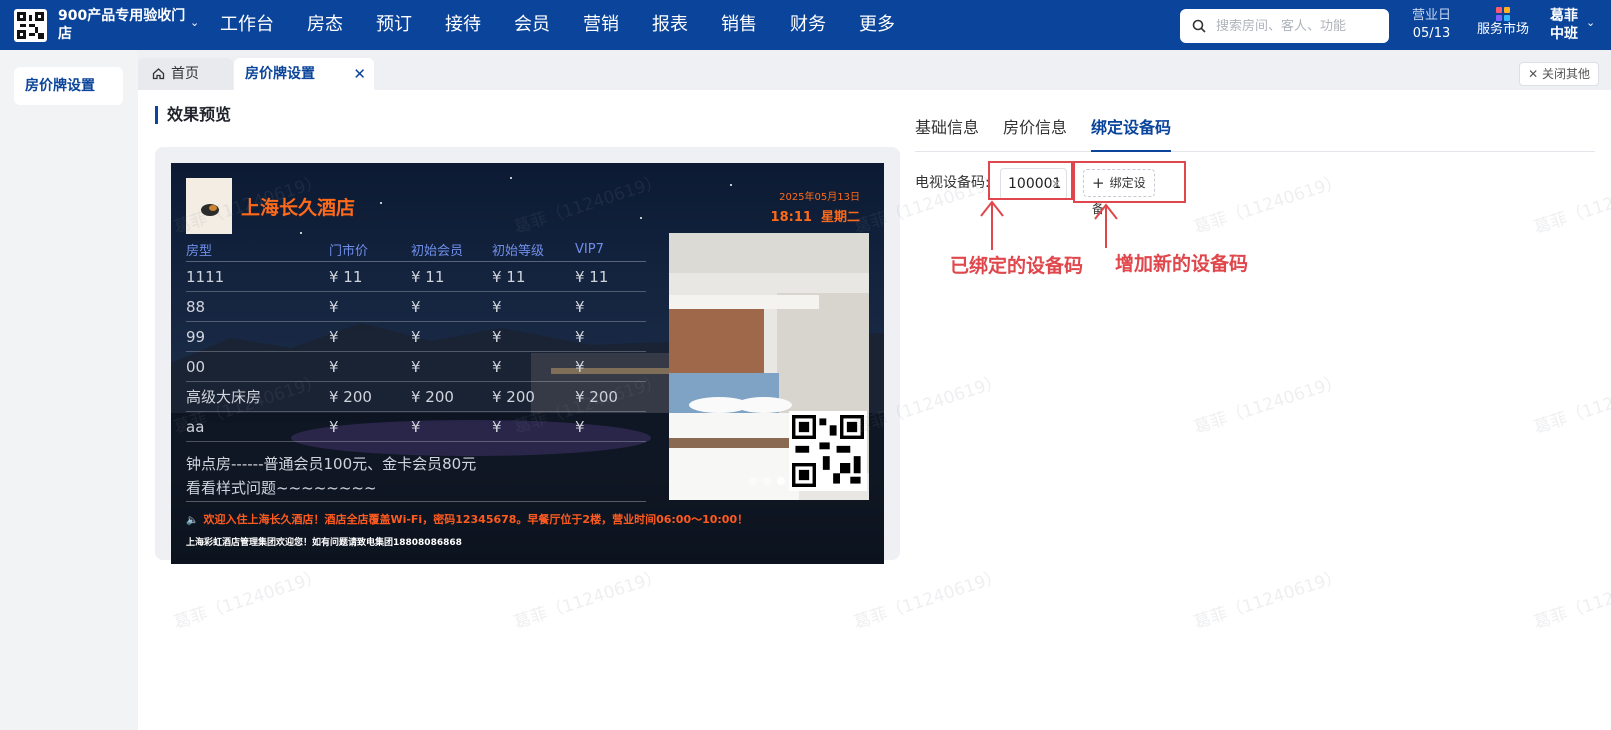 The width and height of the screenshot is (1611, 730). What do you see at coordinates (874, 70) in the screenshot?
I see `tab-bar: 首页 房价牌设置 ✕ ✕ 关闭其他` at bounding box center [874, 70].